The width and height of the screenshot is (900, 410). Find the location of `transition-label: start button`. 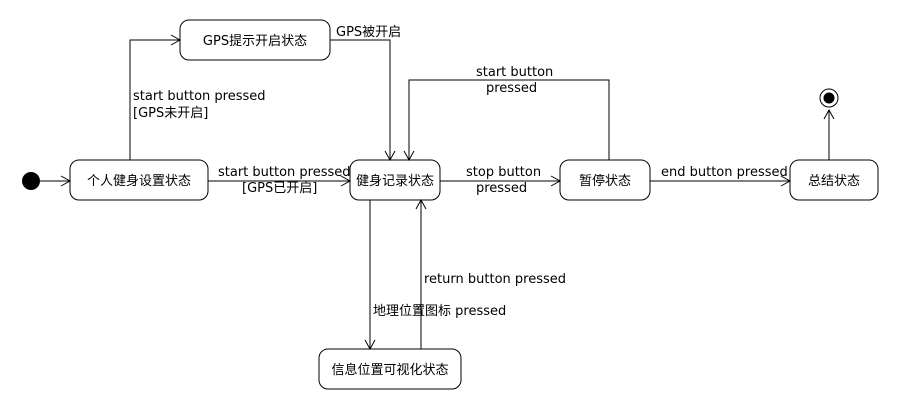

transition-label: start button is located at coordinates (514, 72).